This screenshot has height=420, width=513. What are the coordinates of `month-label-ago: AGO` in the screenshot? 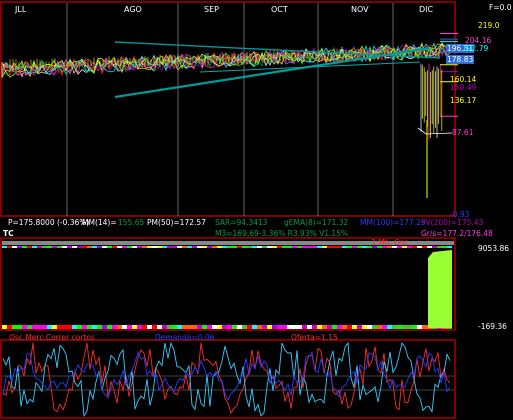 It's located at (133, 9).